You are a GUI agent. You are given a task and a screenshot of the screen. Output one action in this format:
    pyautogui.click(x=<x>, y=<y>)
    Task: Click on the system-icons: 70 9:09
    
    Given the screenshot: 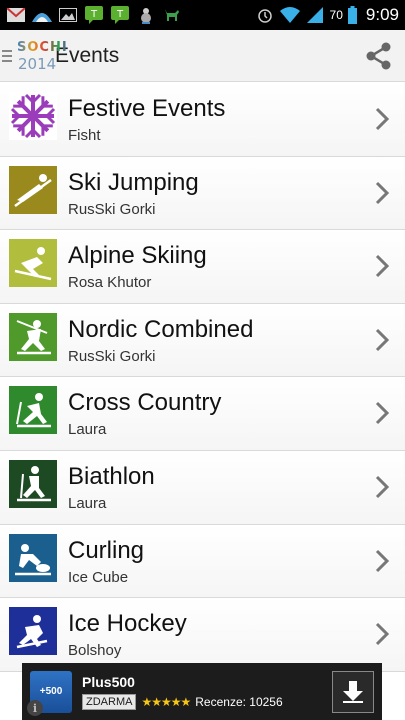 What is the action you would take?
    pyautogui.click(x=327, y=15)
    